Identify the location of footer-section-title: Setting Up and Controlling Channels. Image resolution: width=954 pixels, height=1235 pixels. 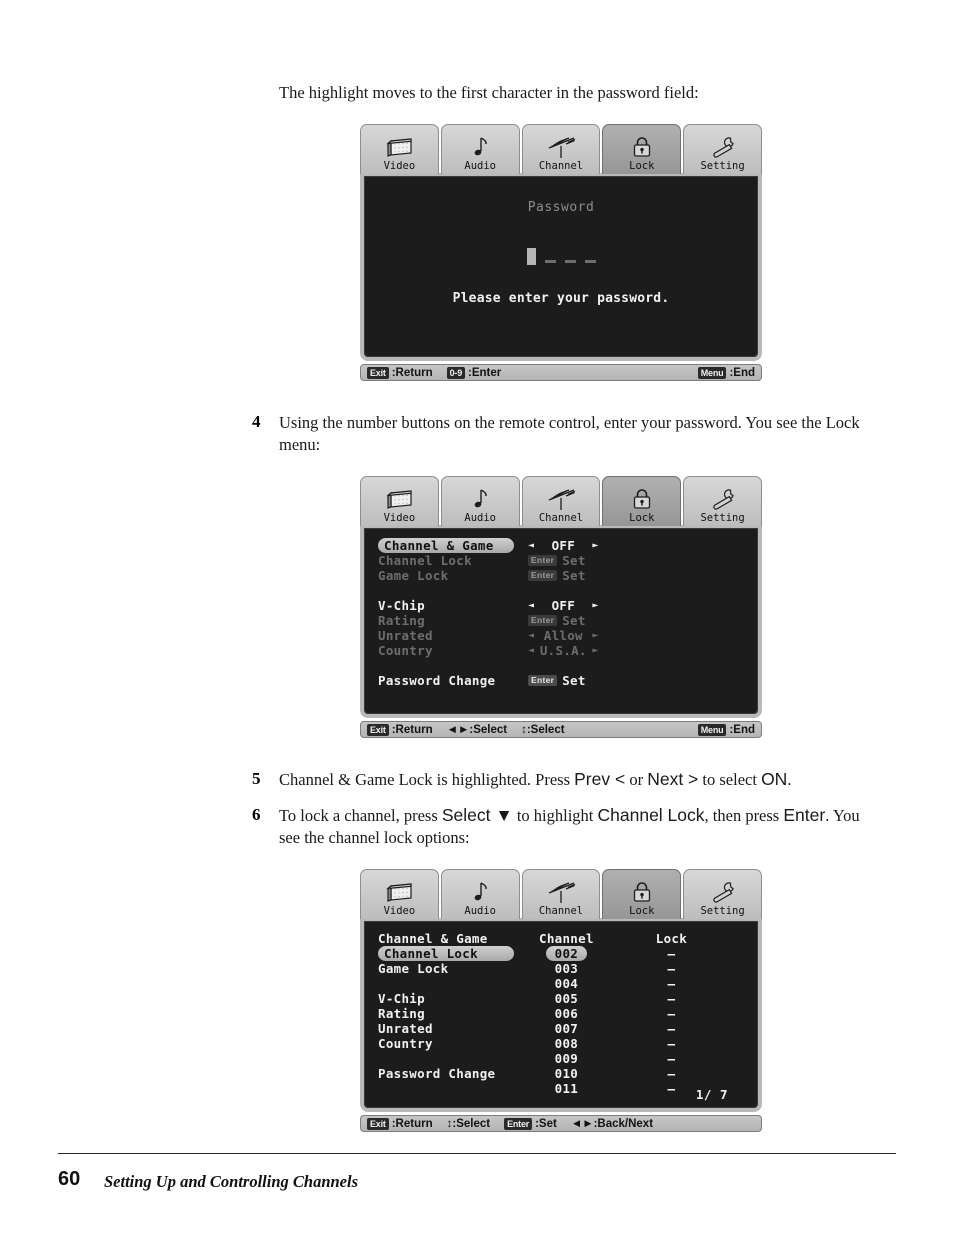
(231, 1181).